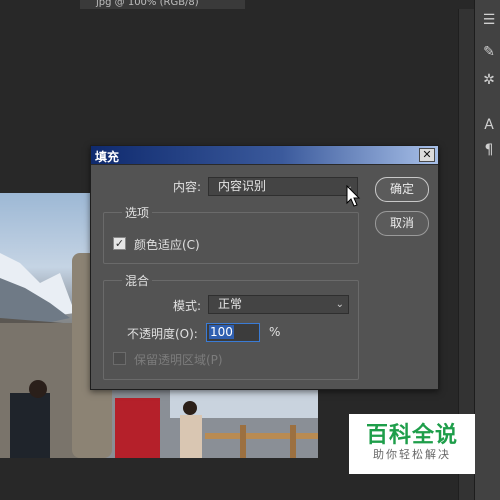  What do you see at coordinates (278, 304) in the screenshot?
I see `mode-select: 正常 ⌄` at bounding box center [278, 304].